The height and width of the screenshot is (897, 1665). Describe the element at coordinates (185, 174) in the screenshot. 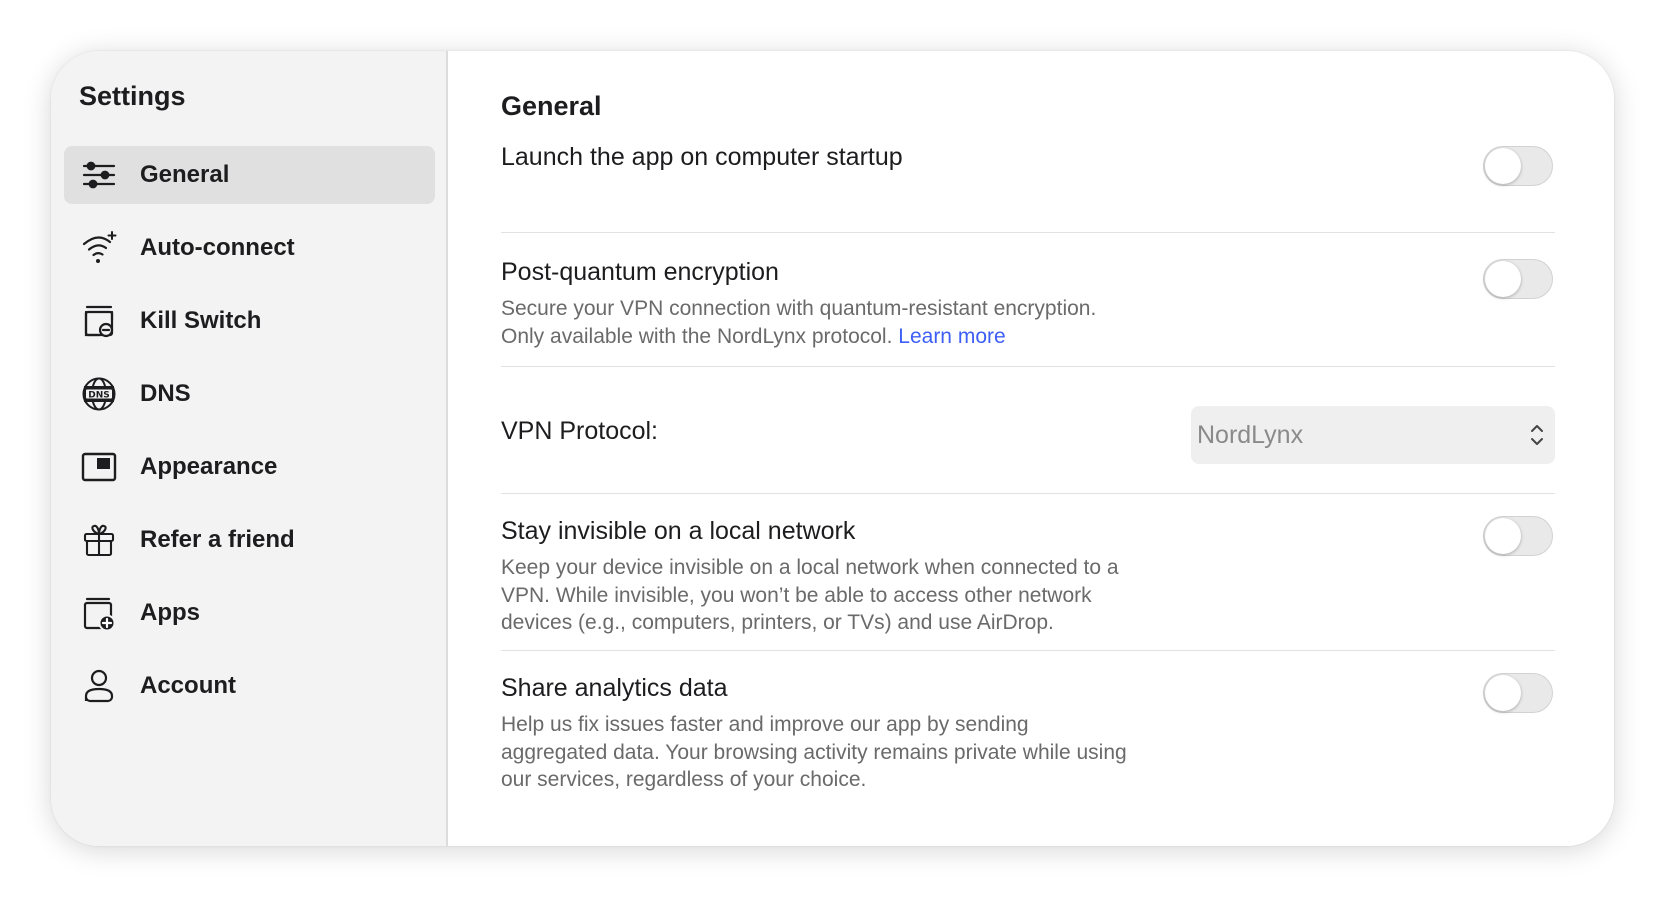

I see `sidebar-item-label: General` at that location.